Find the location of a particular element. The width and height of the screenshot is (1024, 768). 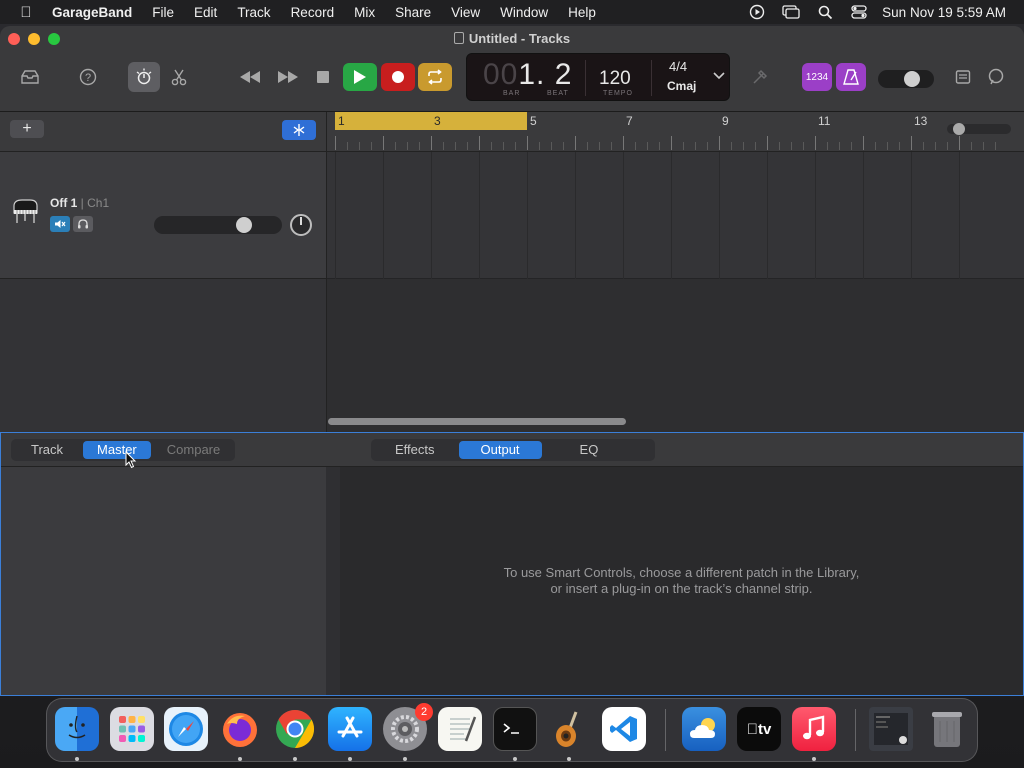

play-button is located at coordinates (360, 77).